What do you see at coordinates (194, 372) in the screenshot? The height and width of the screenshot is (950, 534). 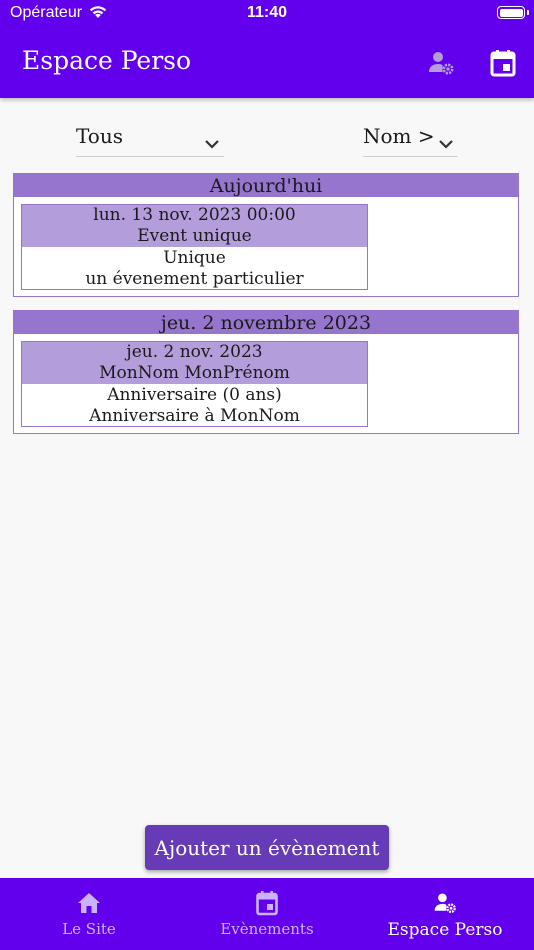 I see `event-name: MonNom MonPrénom` at bounding box center [194, 372].